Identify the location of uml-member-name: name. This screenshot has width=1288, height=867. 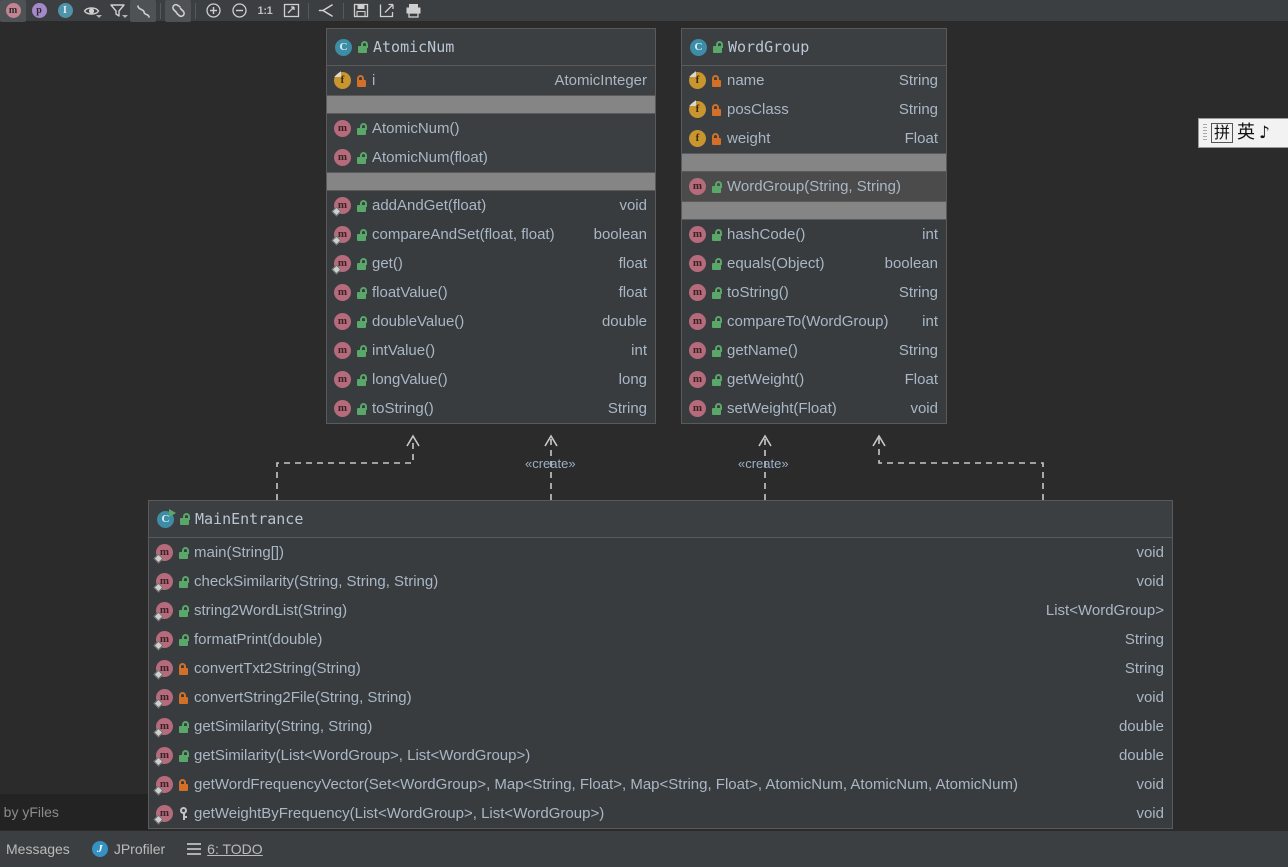
(746, 80).